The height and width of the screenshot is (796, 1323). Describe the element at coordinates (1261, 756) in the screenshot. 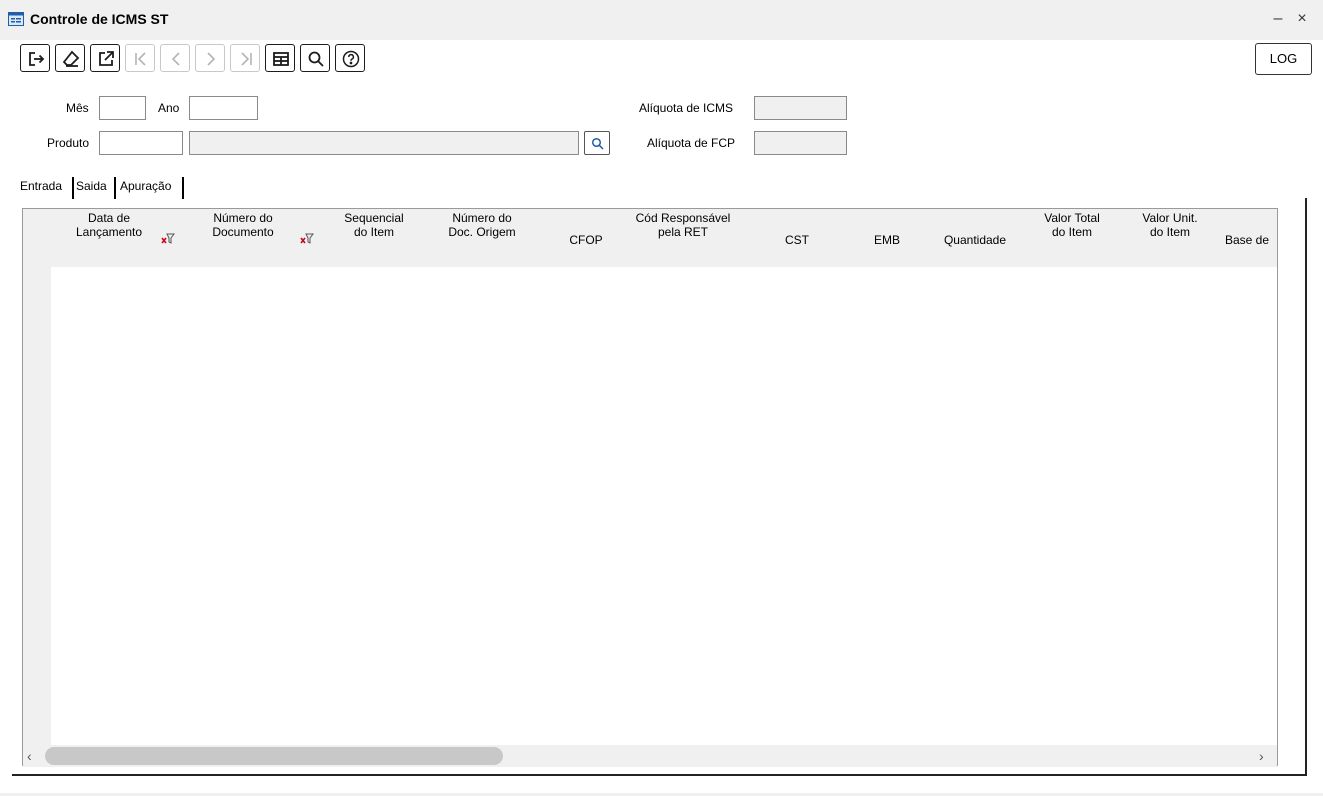

I see `scroll-right-icon: ›` at that location.